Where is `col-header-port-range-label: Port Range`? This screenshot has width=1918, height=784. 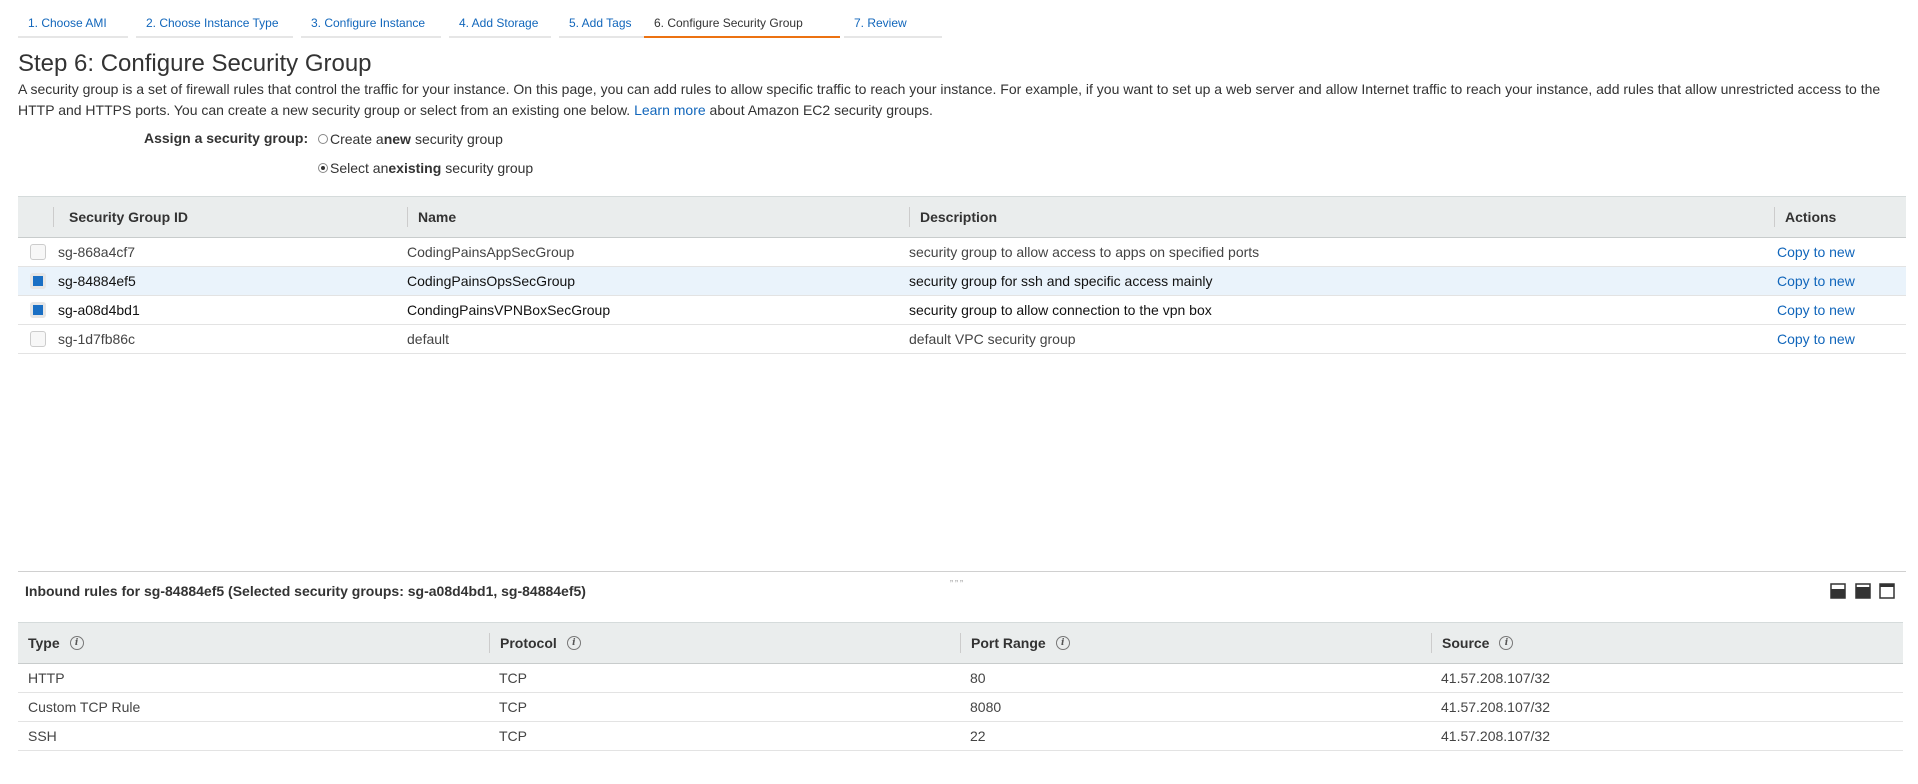 col-header-port-range-label: Port Range is located at coordinates (1008, 643).